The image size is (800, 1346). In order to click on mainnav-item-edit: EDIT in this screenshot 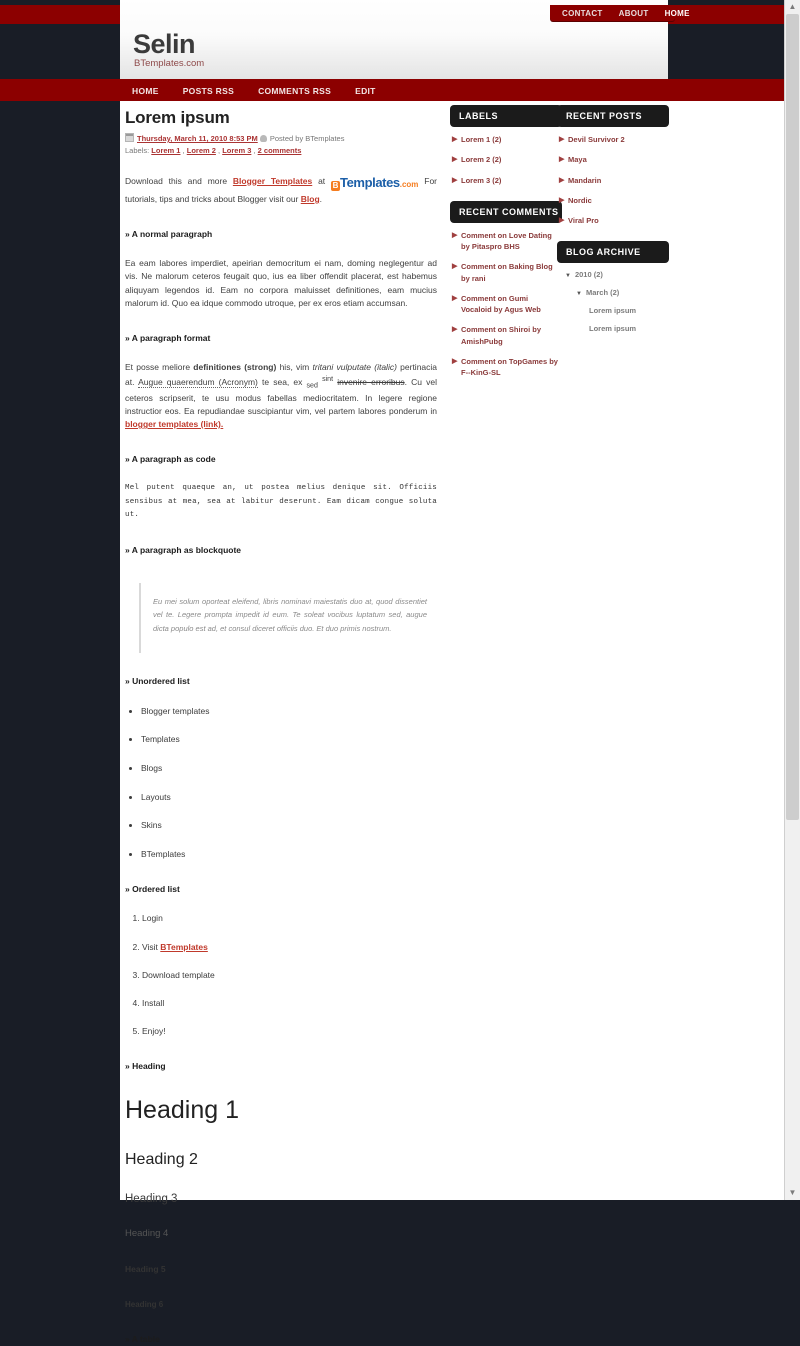, I will do `click(365, 91)`.